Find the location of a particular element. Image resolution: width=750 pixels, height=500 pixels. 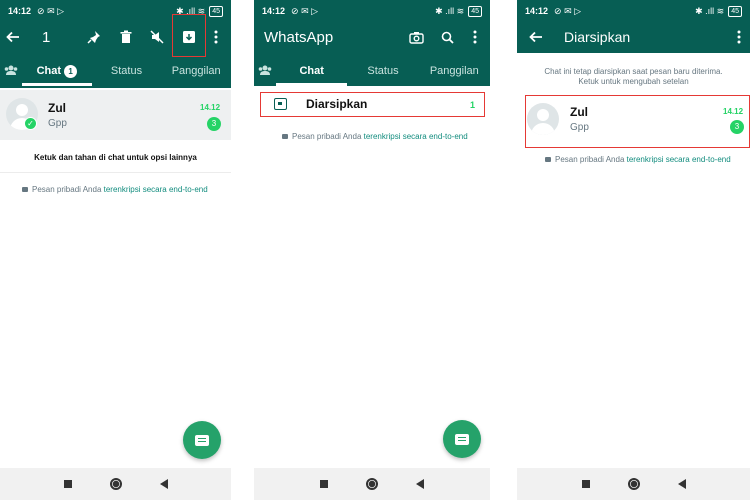

chat-time: 14.12 is located at coordinates (210, 107).